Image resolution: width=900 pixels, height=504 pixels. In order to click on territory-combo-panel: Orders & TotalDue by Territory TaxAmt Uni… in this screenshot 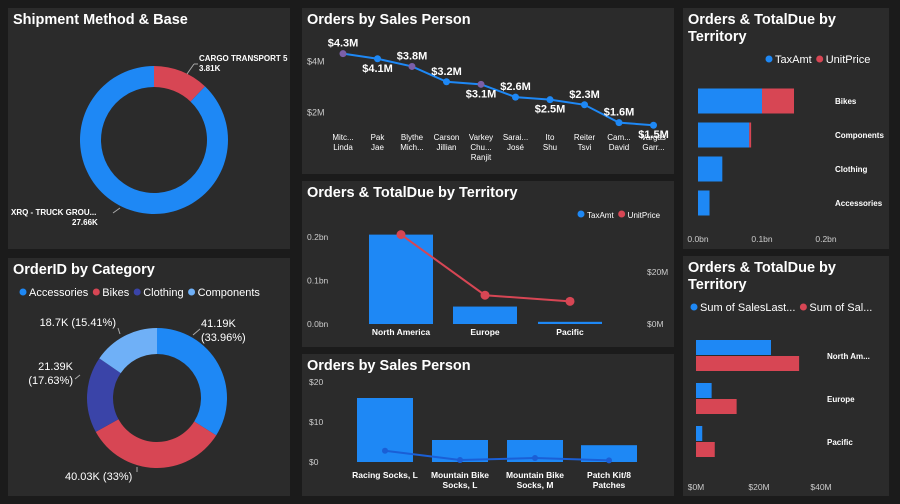, I will do `click(488, 264)`.